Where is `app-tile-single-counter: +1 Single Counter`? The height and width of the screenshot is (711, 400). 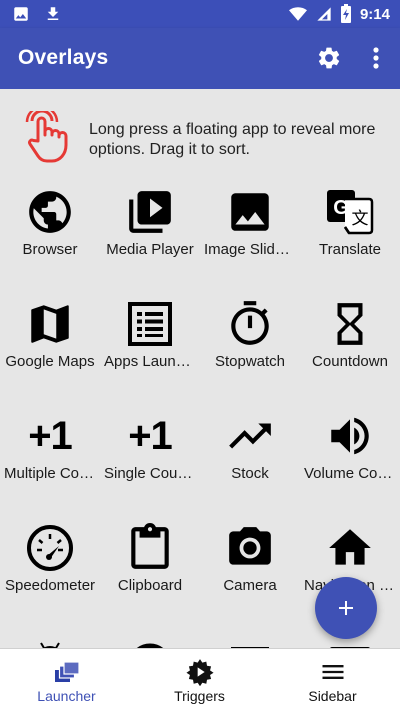
app-tile-single-counter: +1 Single Counter is located at coordinates (150, 459).